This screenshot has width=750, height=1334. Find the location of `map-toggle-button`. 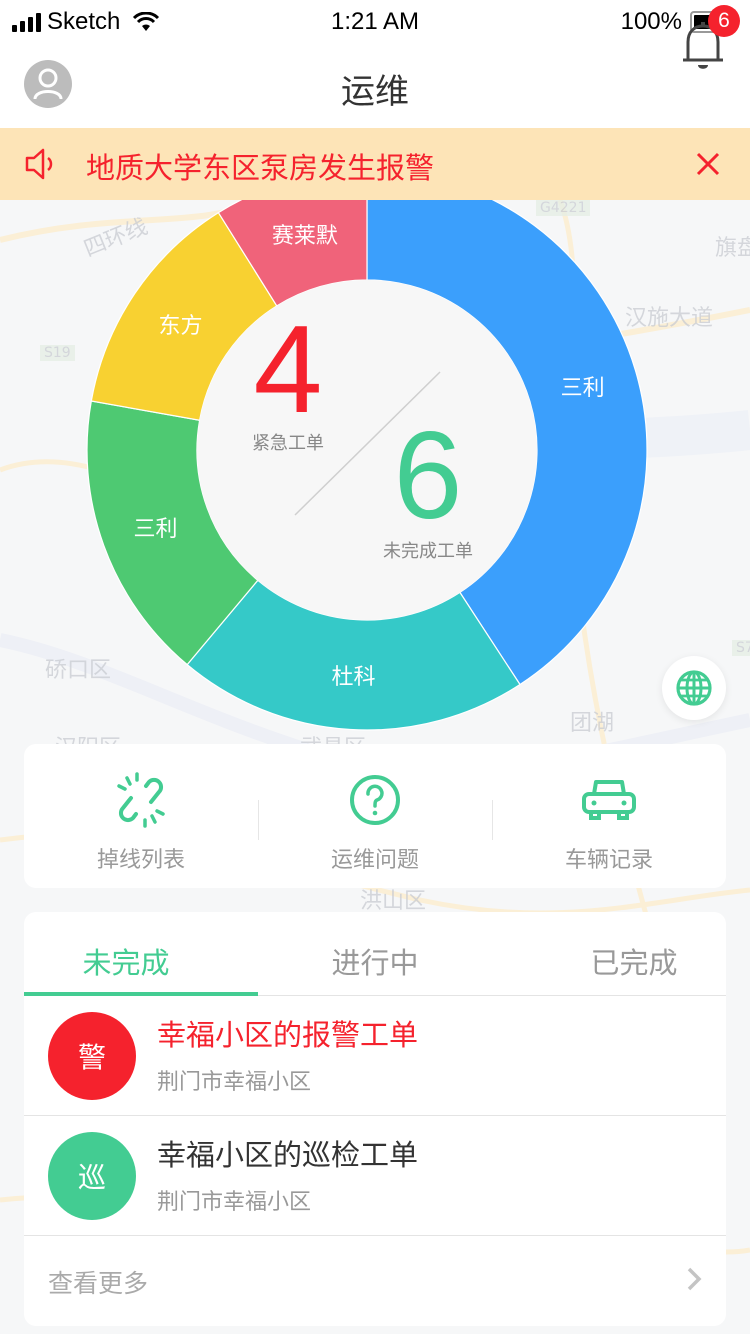

map-toggle-button is located at coordinates (694, 688).